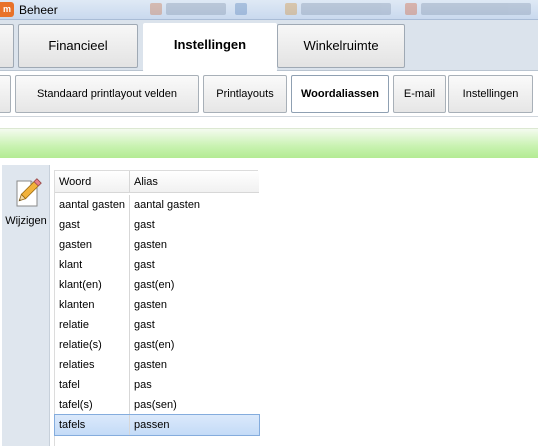  I want to click on action-sidebar: Wijzigen, so click(26, 305).